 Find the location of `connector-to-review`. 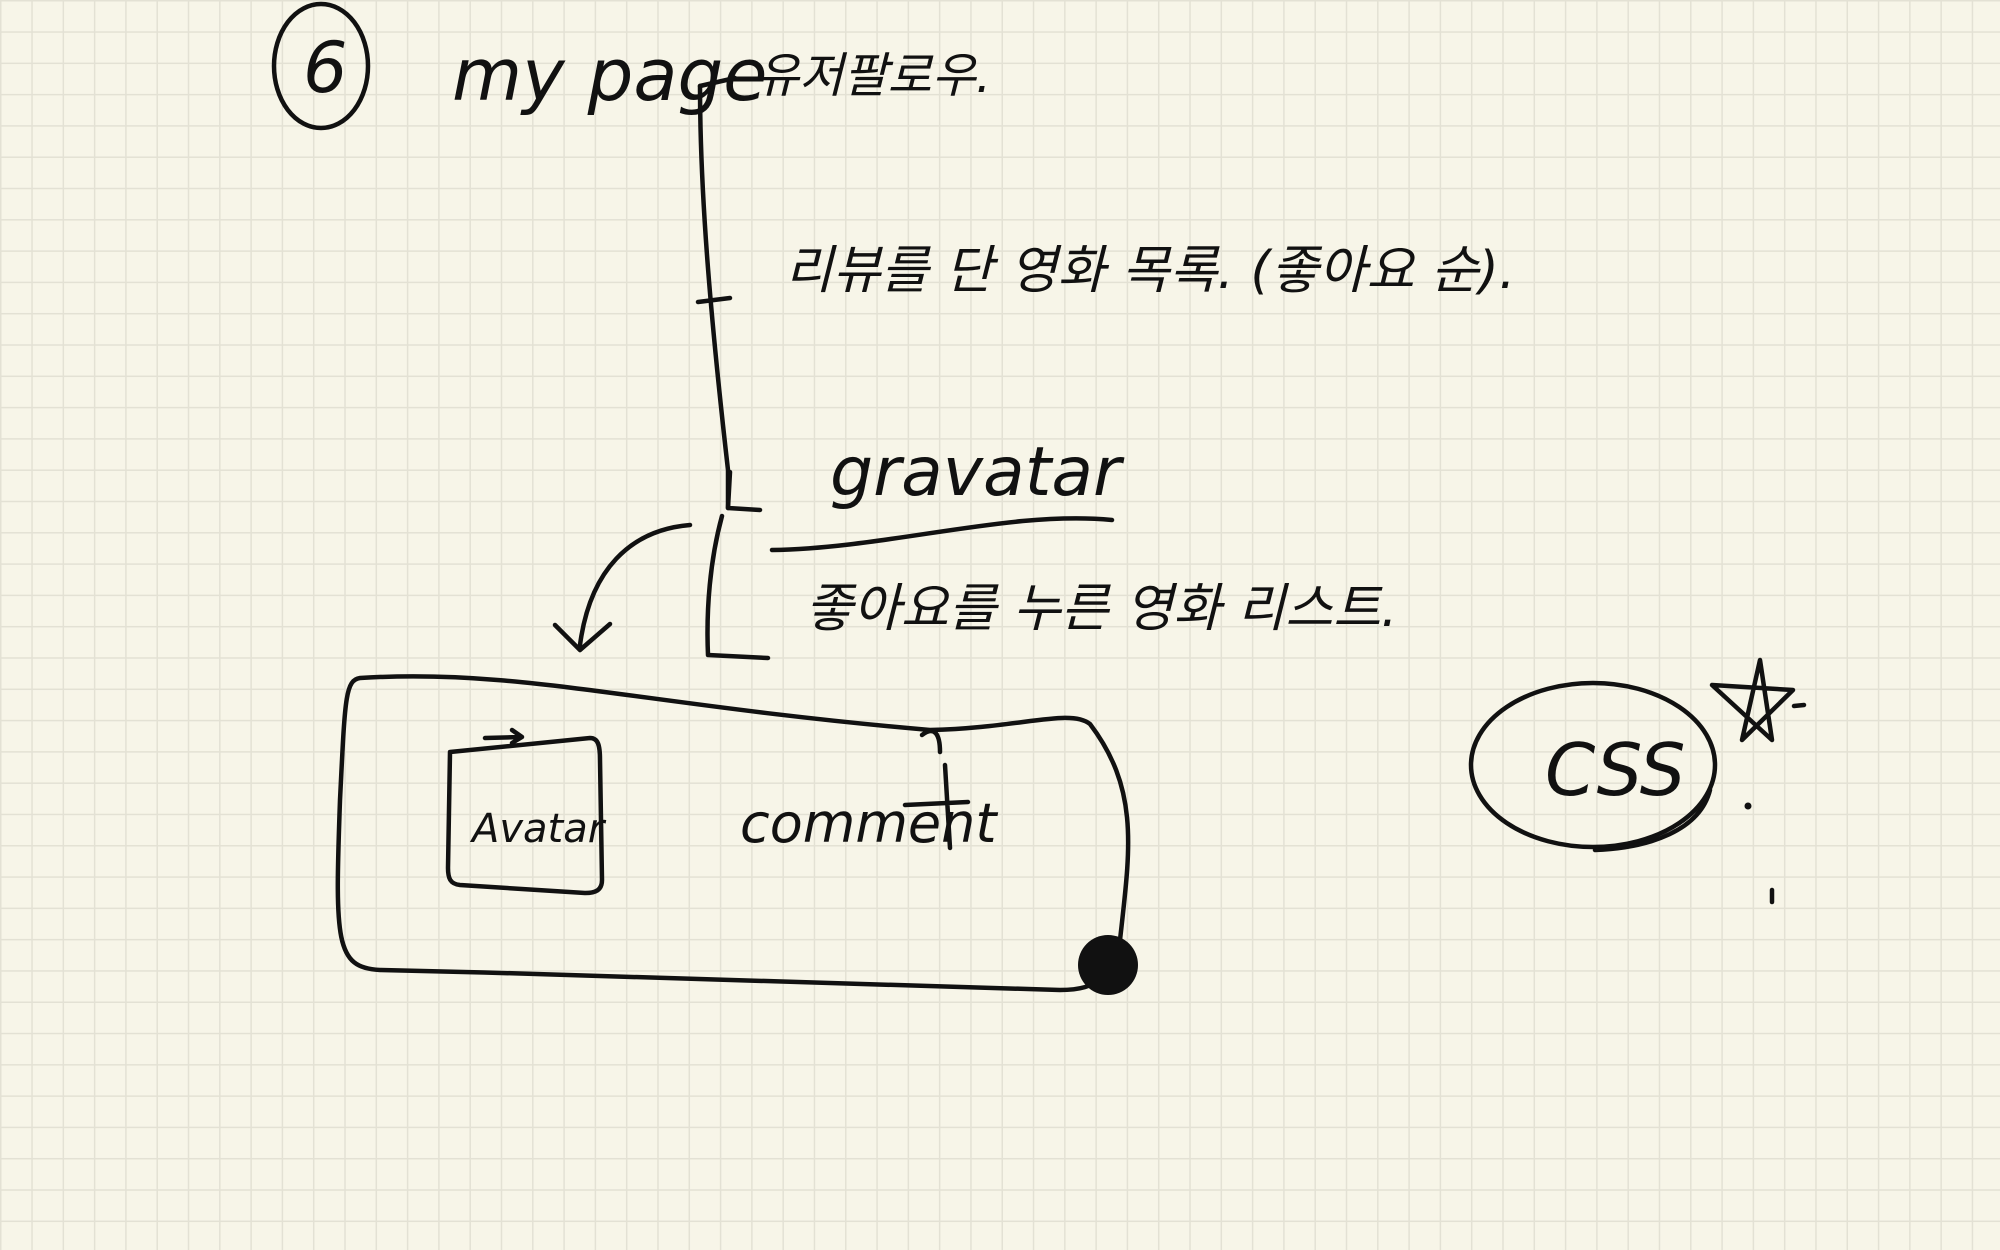

connector-to-review is located at coordinates (714, 300).